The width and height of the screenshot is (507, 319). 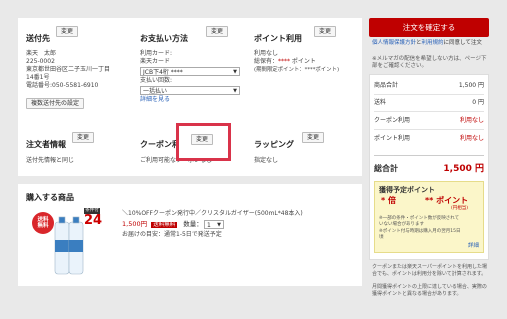 What do you see at coordinates (460, 208) in the screenshot?
I see `earned-points-unit: (円相当)` at bounding box center [460, 208].